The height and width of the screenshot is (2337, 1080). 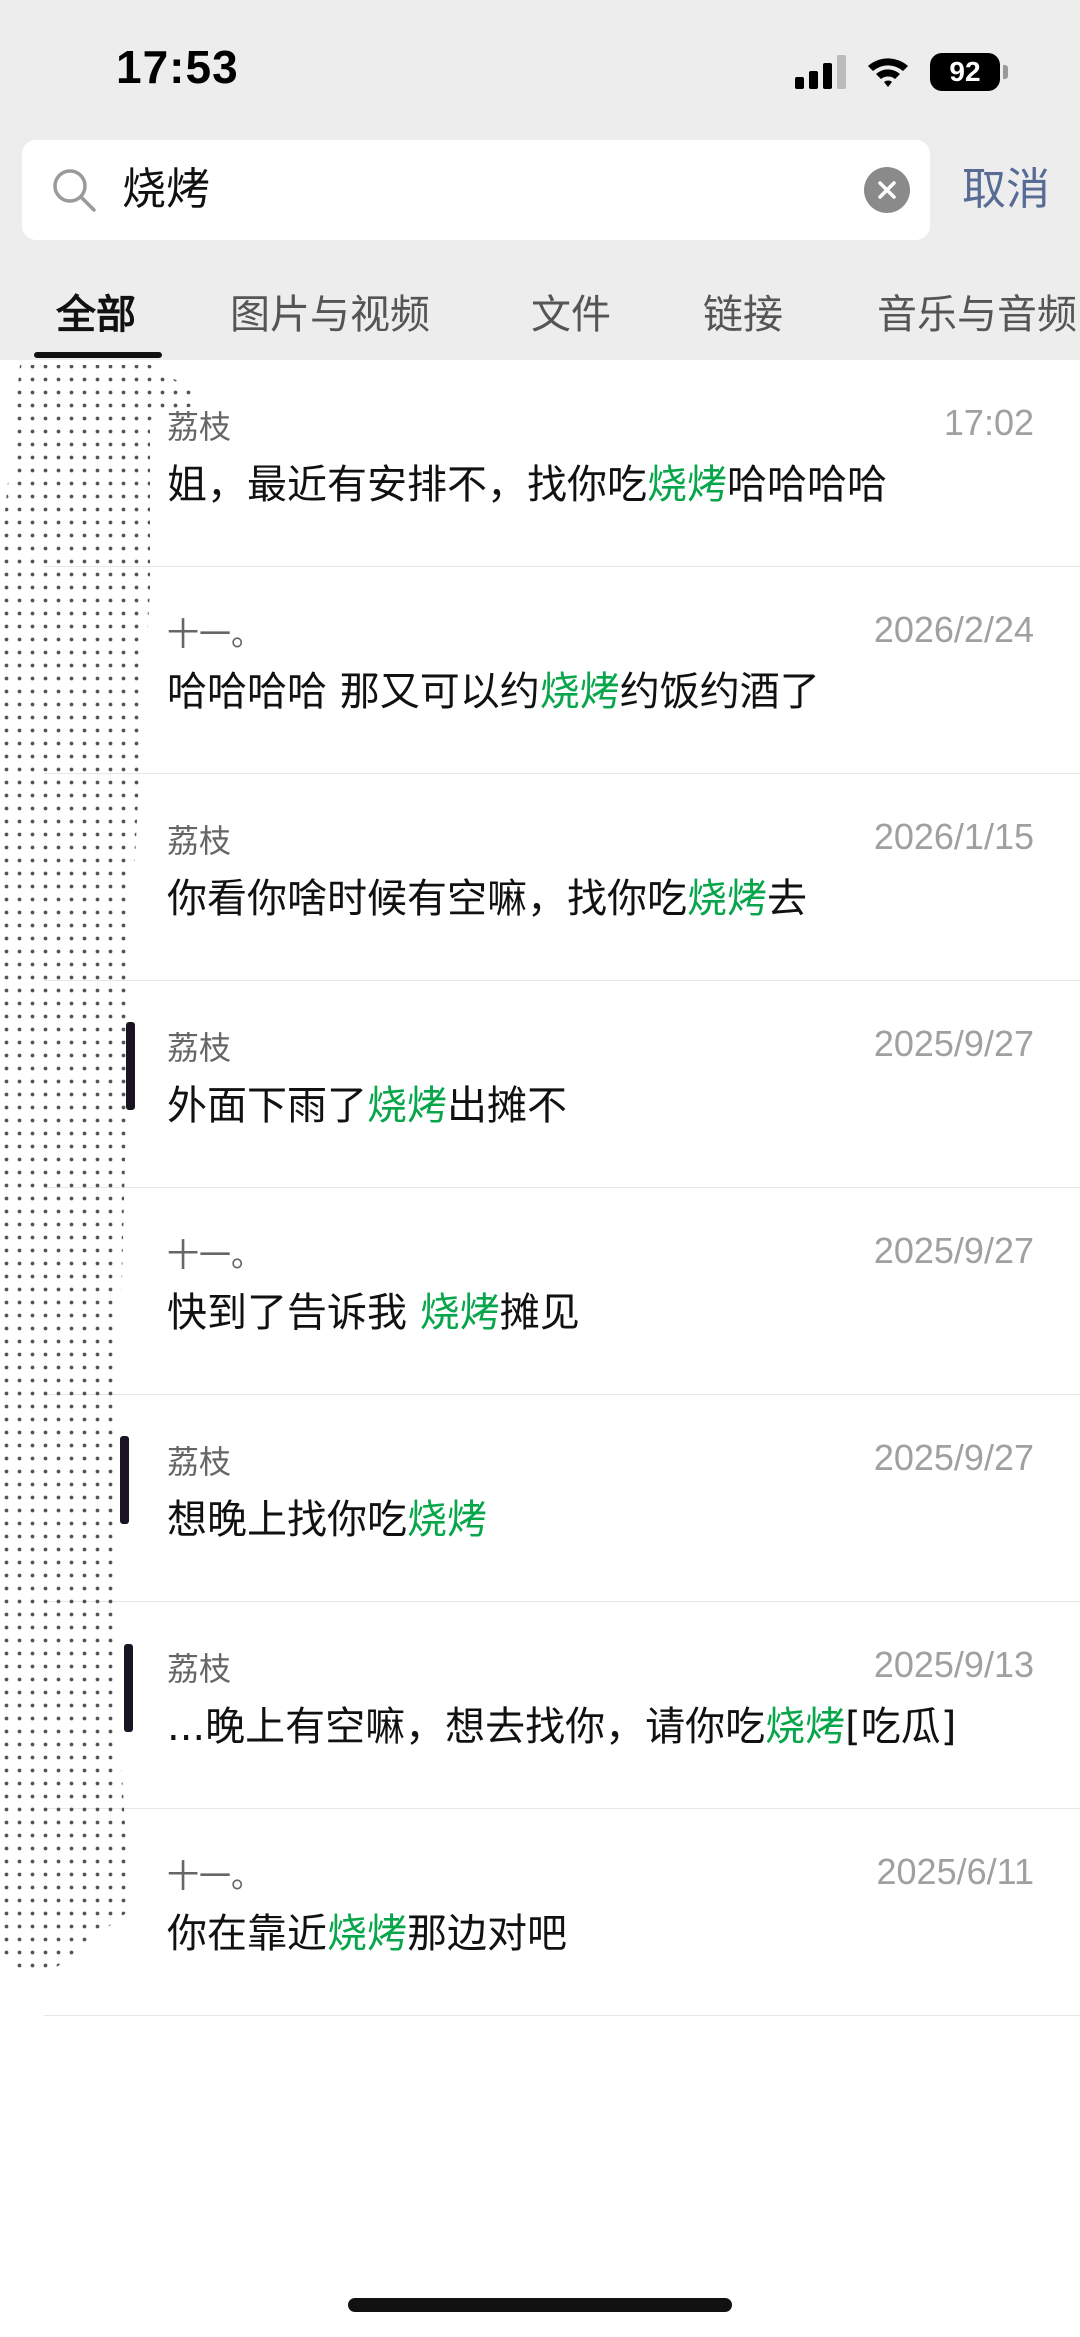 What do you see at coordinates (74, 190) in the screenshot?
I see `search-icon` at bounding box center [74, 190].